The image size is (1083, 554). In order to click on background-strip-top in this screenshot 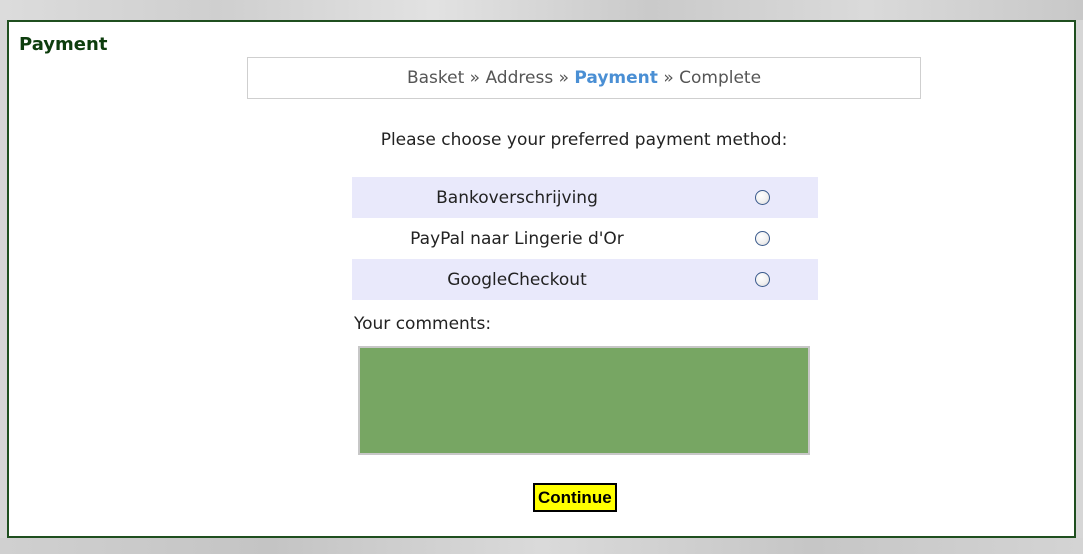, I will do `click(541, 10)`.